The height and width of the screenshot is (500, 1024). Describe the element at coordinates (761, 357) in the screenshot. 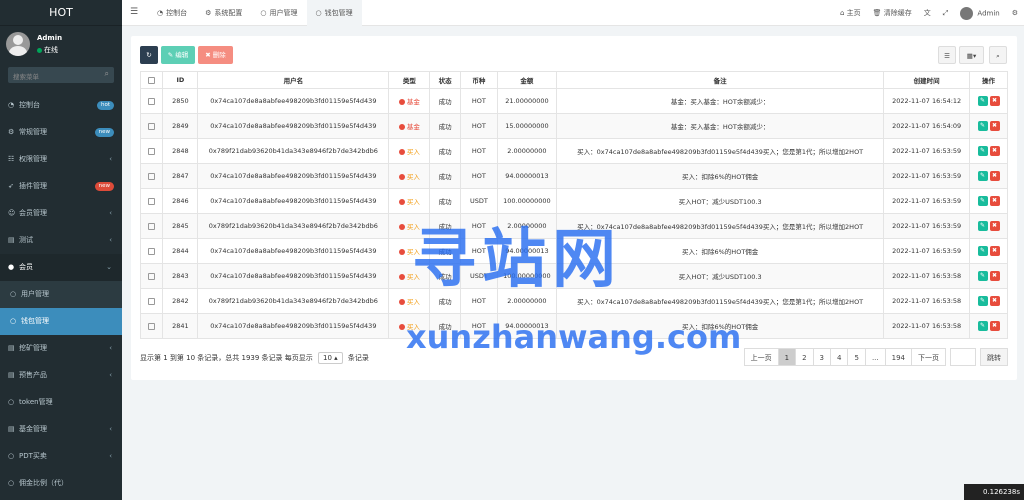

I see `prev-page-button: 上一页` at that location.